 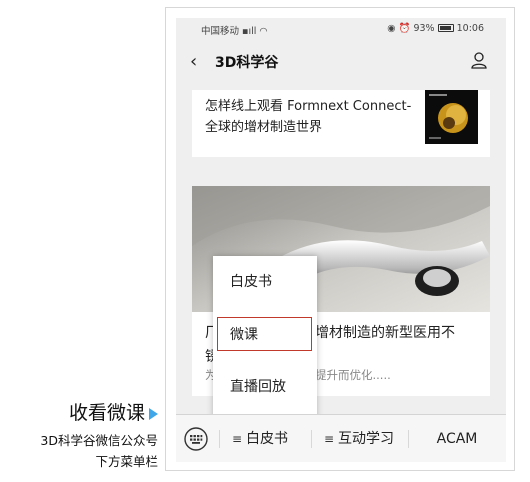 I want to click on submenu-popup: 白皮书 微课 直播回放, so click(x=265, y=338).